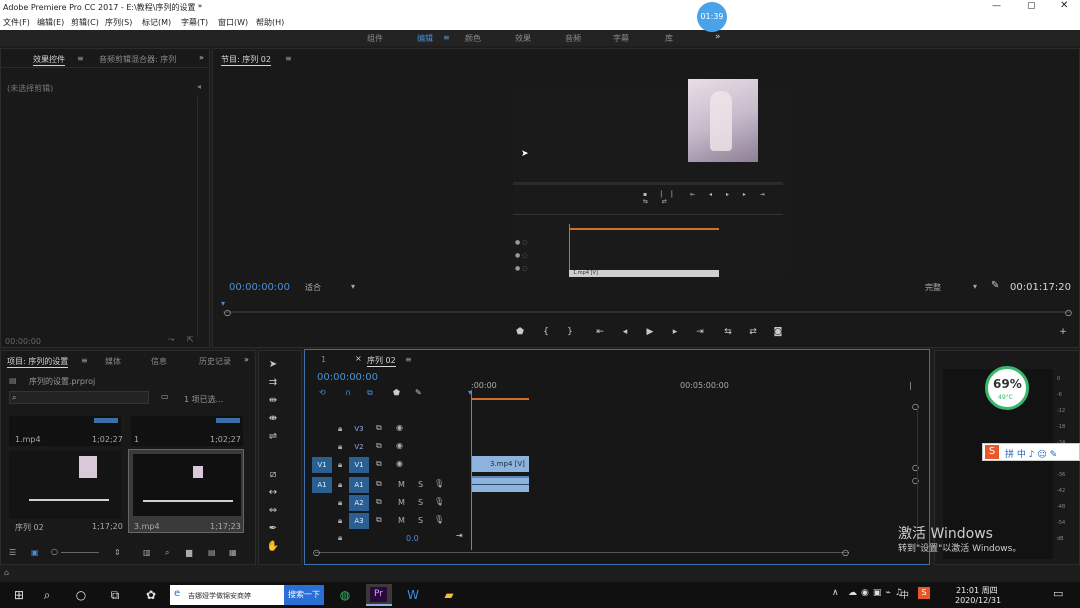  What do you see at coordinates (523, 38) in the screenshot?
I see `workspace-effects: 效果` at bounding box center [523, 38].